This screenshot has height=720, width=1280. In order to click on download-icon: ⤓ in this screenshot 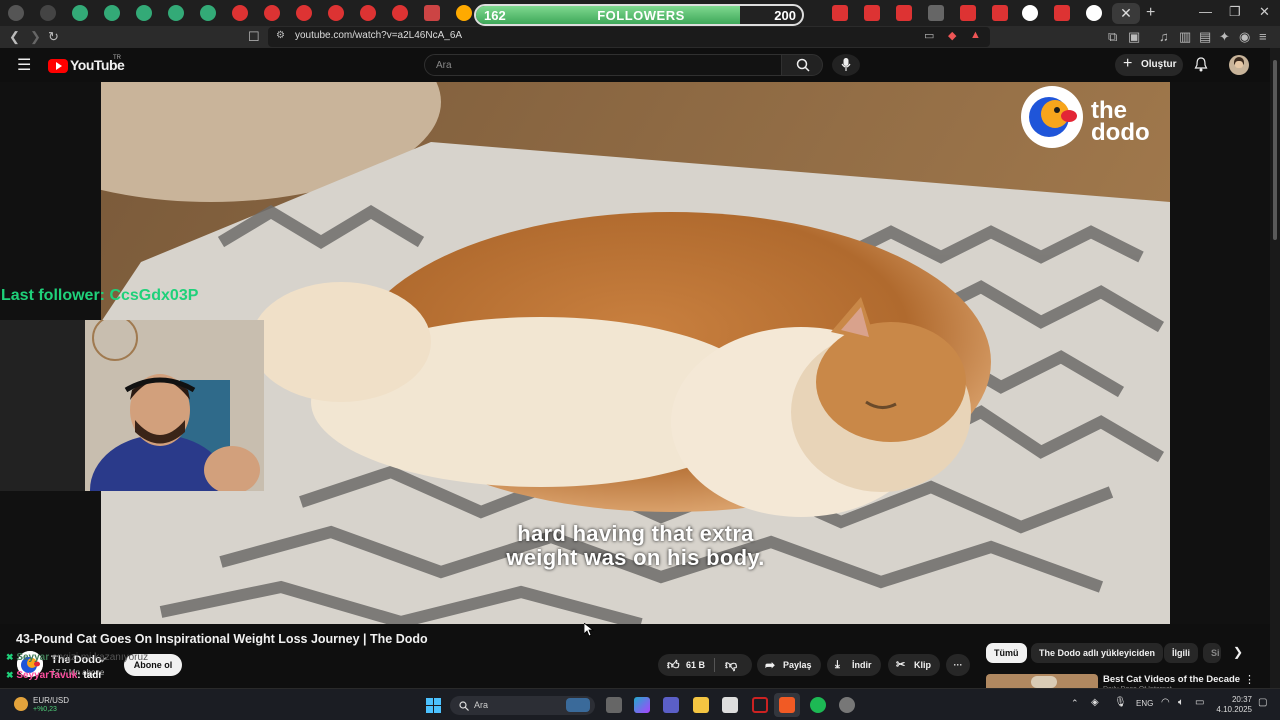, I will do `click(837, 665)`.